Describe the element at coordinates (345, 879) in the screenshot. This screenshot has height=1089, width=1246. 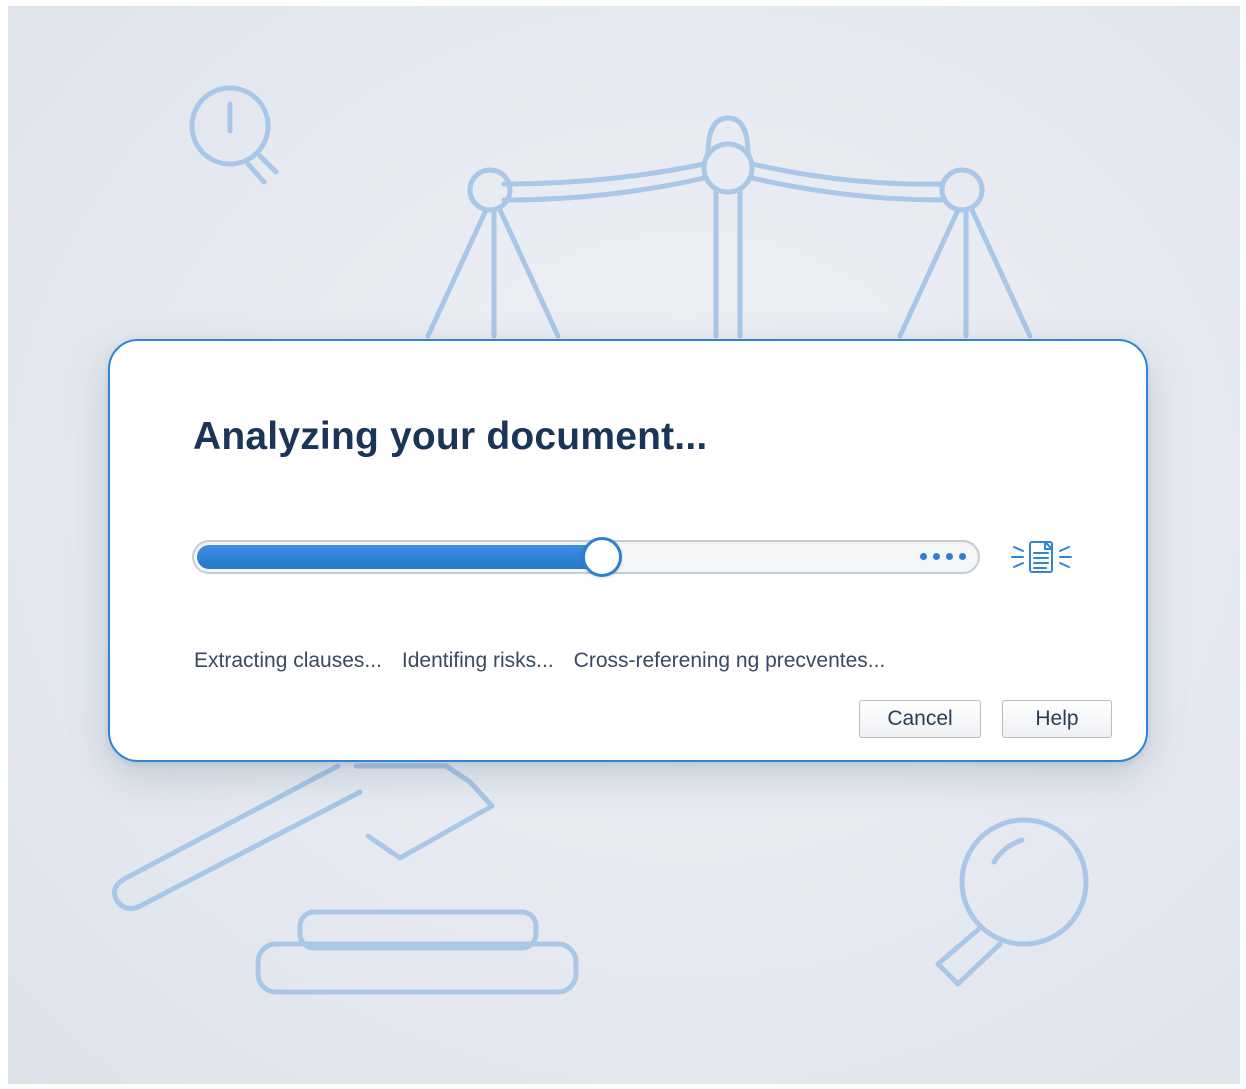
I see `gavel-icon` at that location.